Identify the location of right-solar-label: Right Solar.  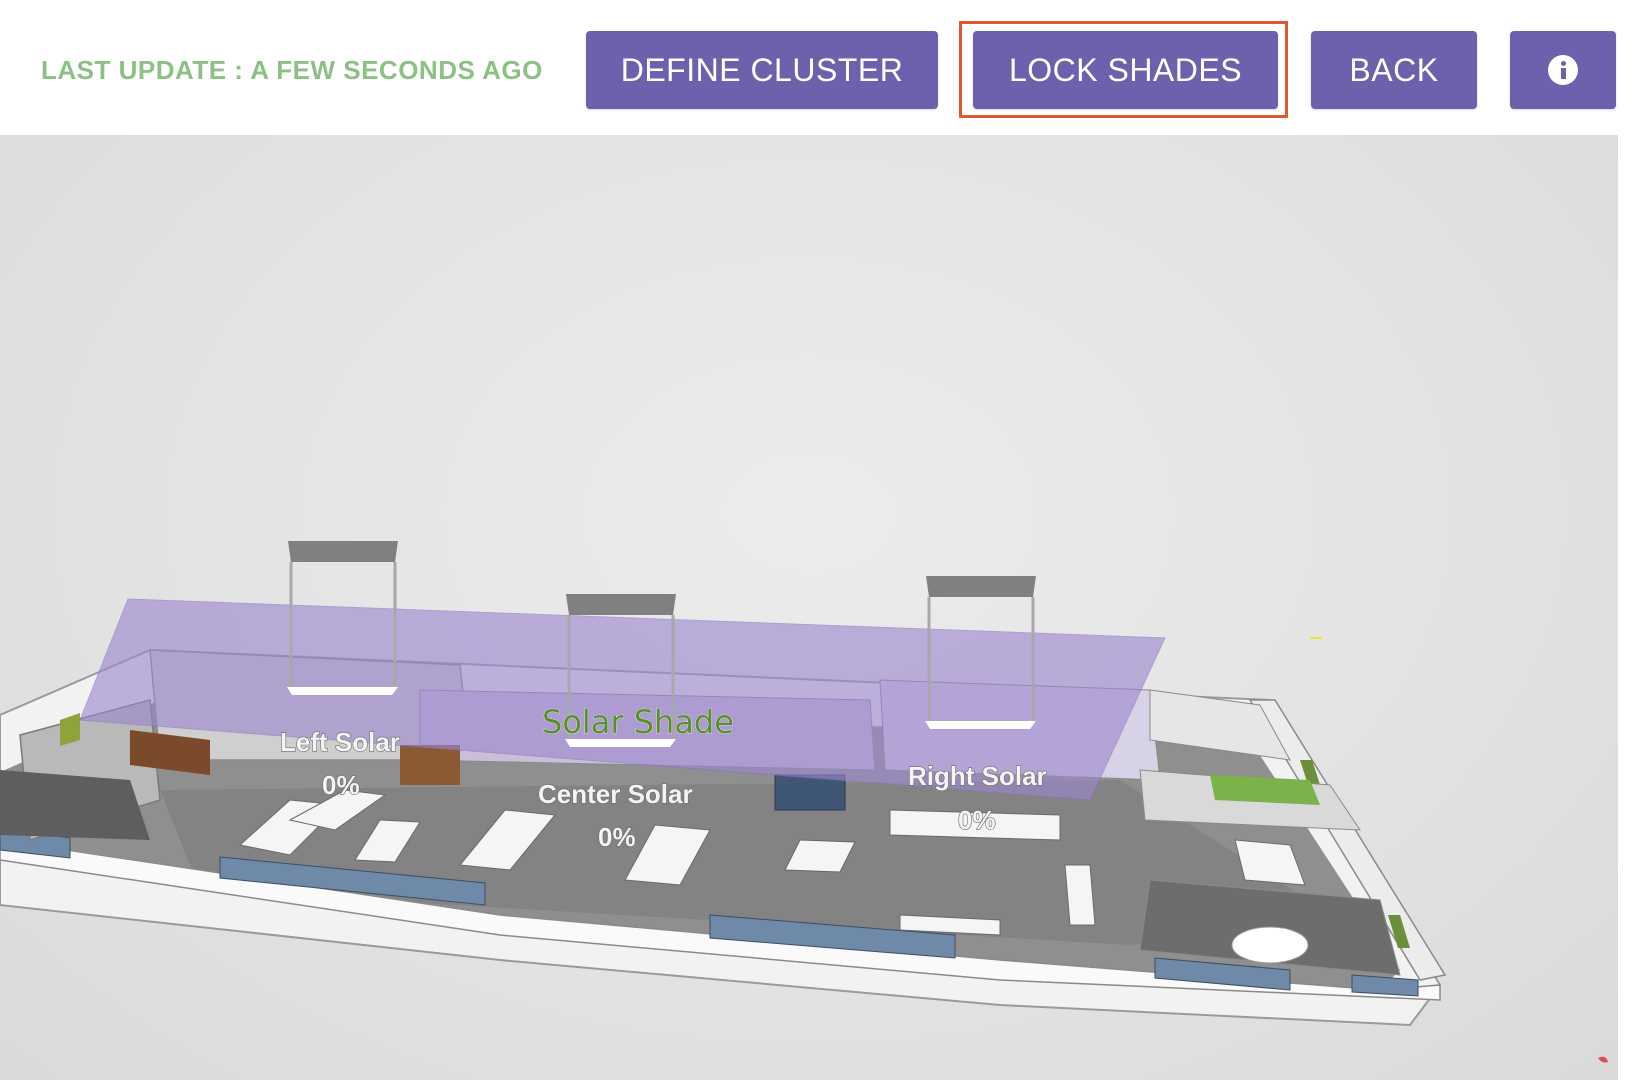
(977, 776).